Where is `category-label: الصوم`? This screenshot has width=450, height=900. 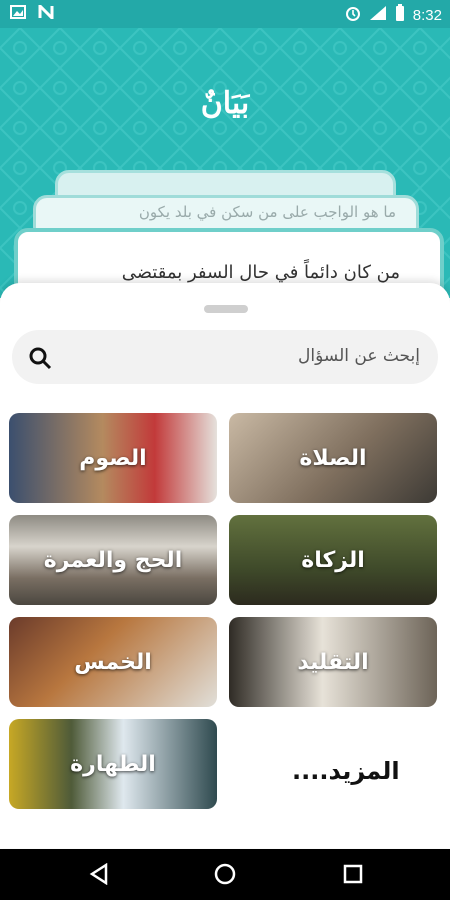
category-label: الصوم is located at coordinates (113, 458).